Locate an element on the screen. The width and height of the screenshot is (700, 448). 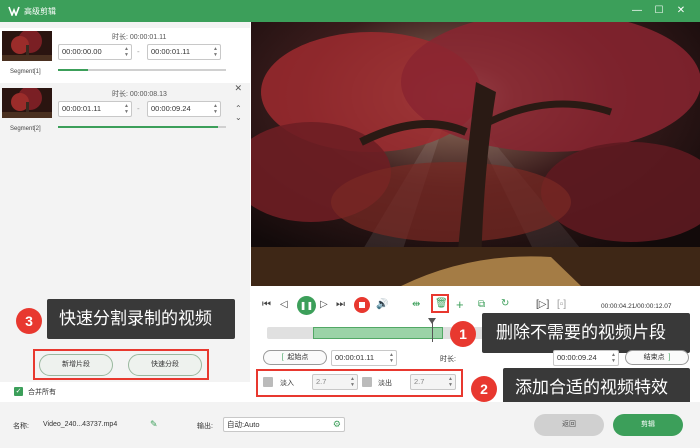
segment-label: Segment[2] is located at coordinates (25, 129).